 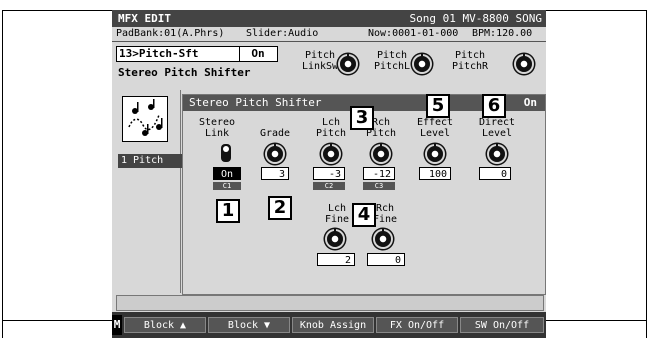 I want to click on callout-4: 4, so click(x=364, y=215).